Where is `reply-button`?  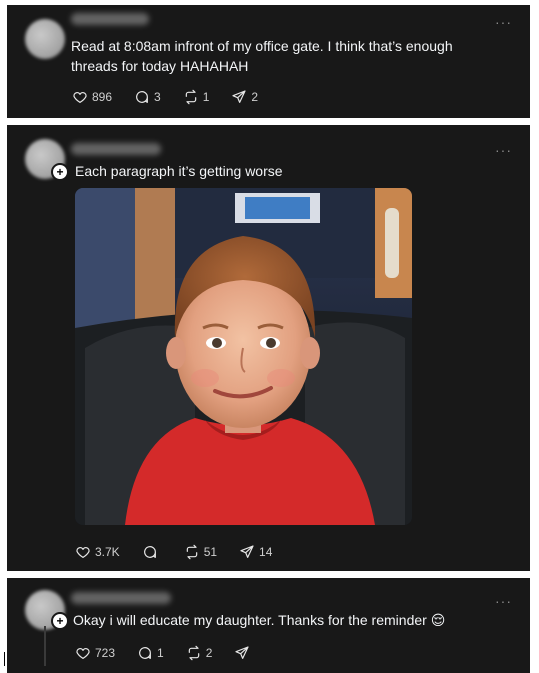 reply-button is located at coordinates (152, 552).